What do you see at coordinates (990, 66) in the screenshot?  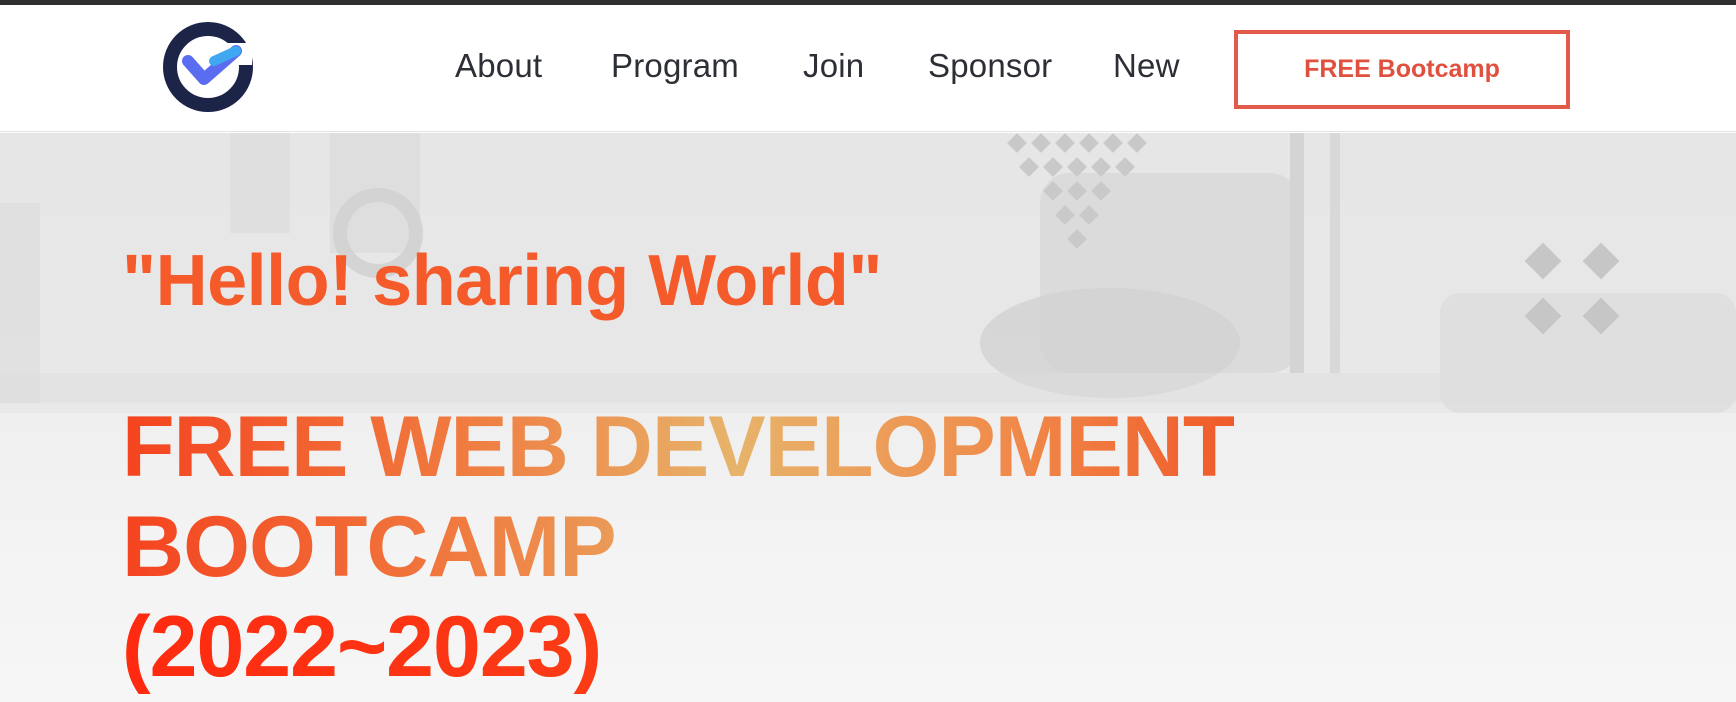 I see `nav-item-sponsor: Sponsor` at bounding box center [990, 66].